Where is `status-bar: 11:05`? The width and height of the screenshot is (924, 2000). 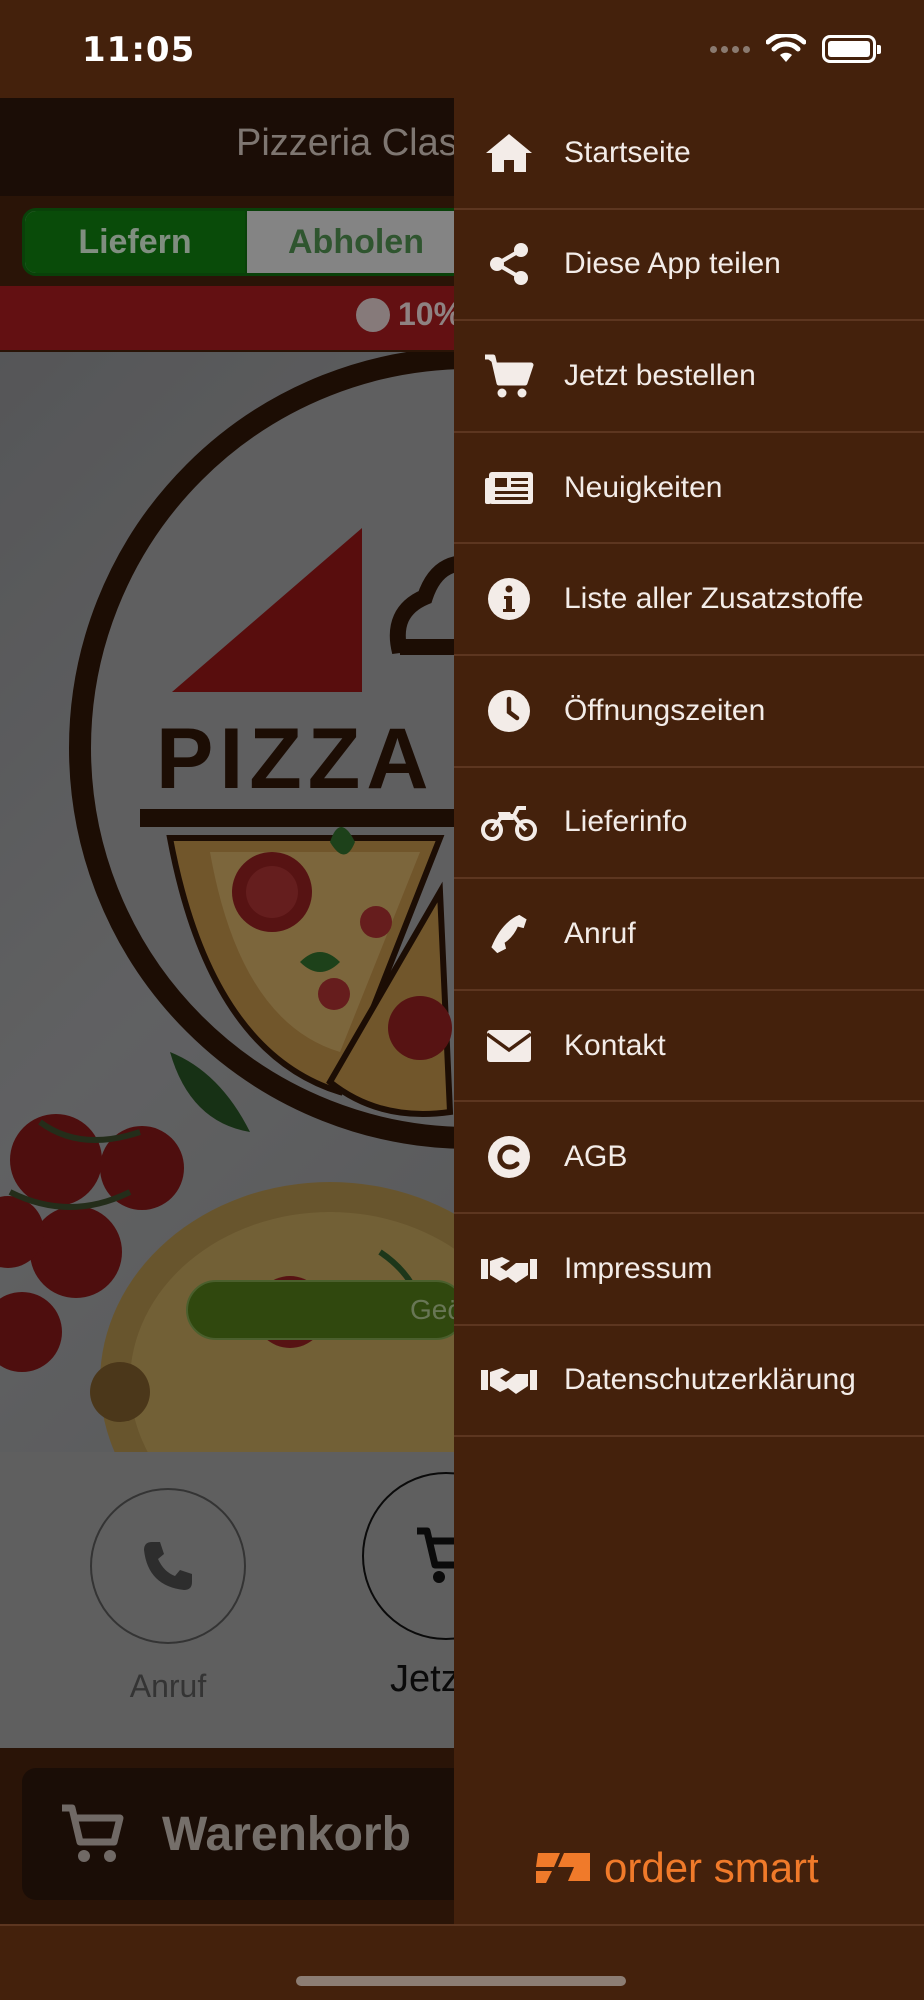 status-bar: 11:05 is located at coordinates (462, 49).